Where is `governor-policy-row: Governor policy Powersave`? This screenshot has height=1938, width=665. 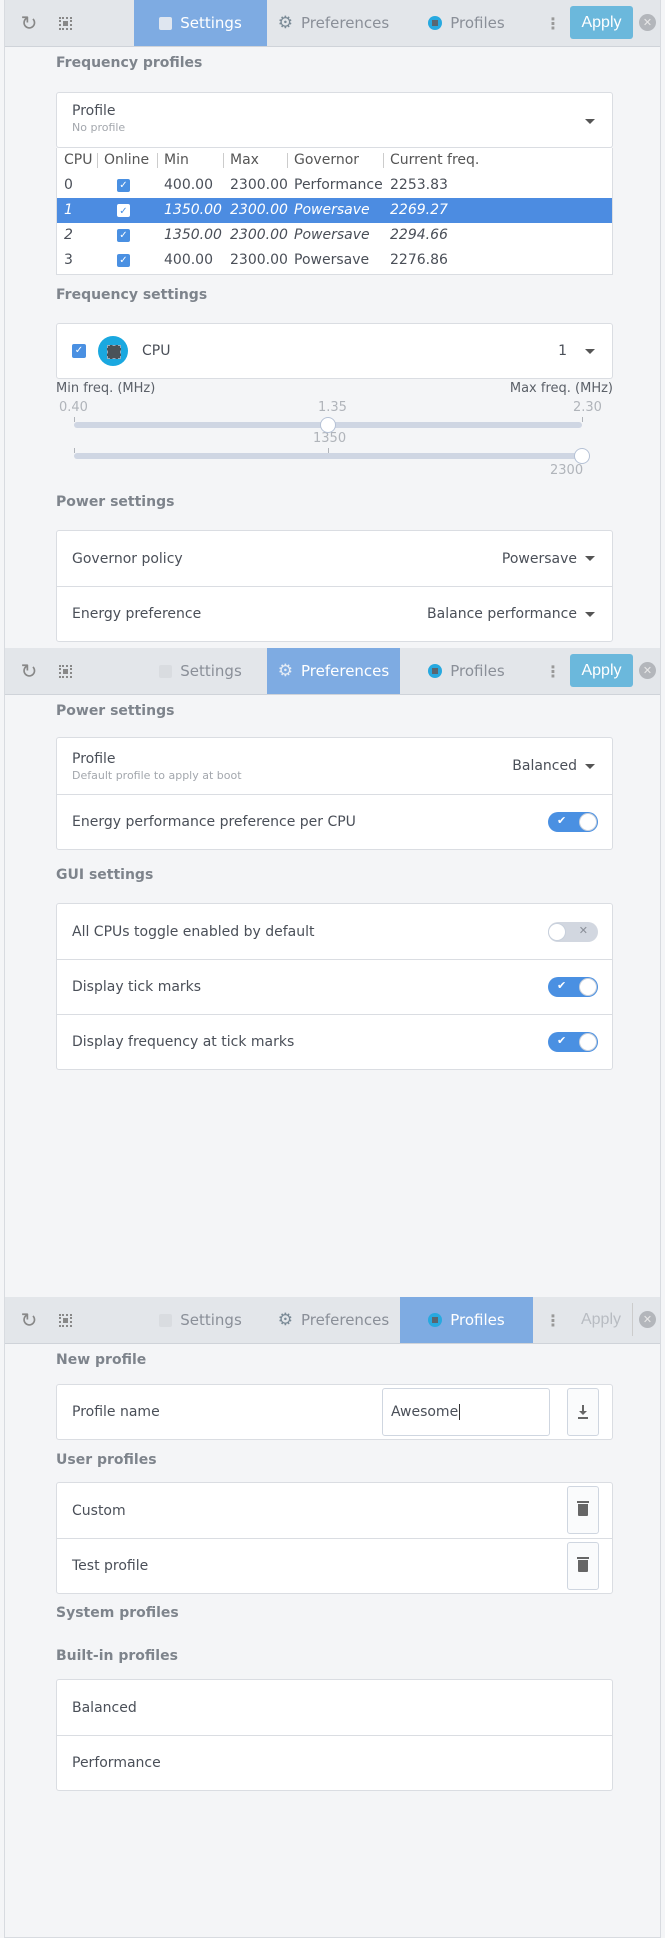 governor-policy-row: Governor policy Powersave is located at coordinates (334, 558).